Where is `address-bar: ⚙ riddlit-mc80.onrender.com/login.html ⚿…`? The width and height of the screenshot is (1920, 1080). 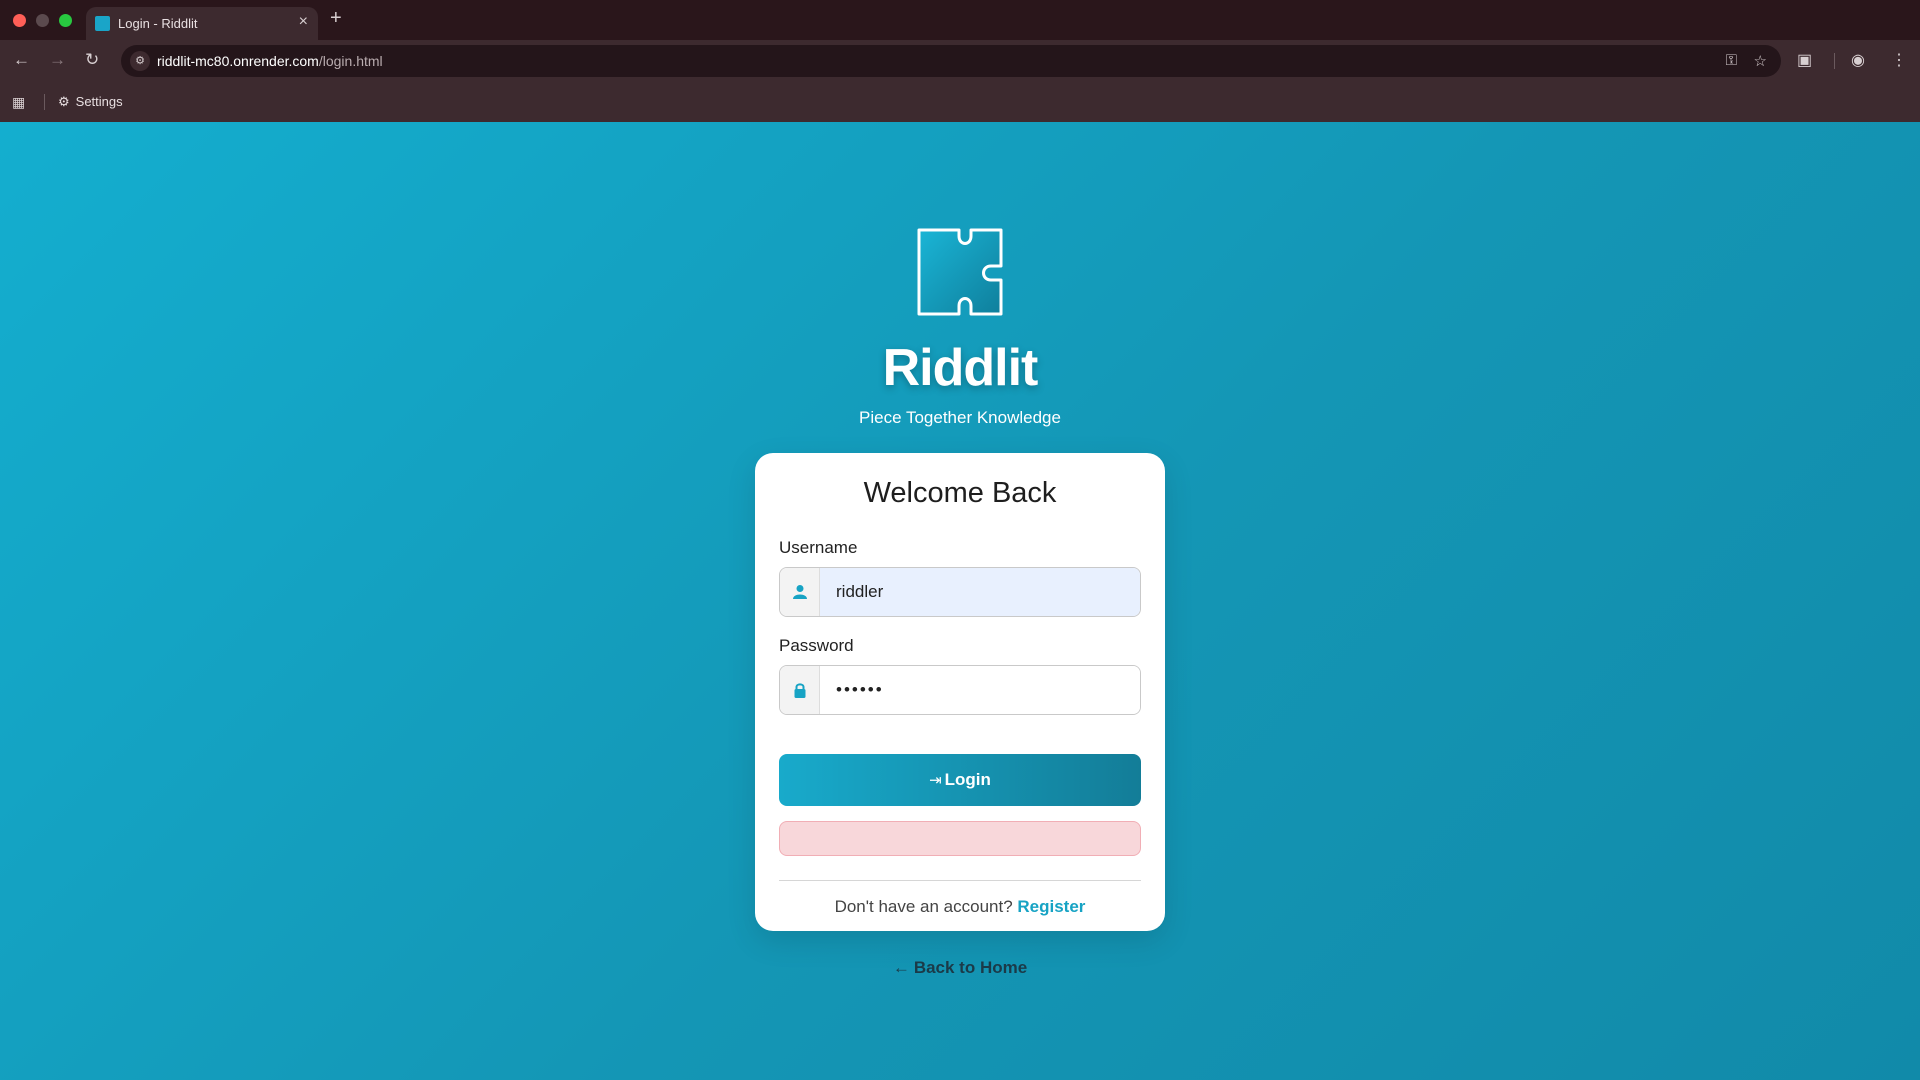
address-bar: ⚙ riddlit-mc80.onrender.com/login.html ⚿… is located at coordinates (951, 61).